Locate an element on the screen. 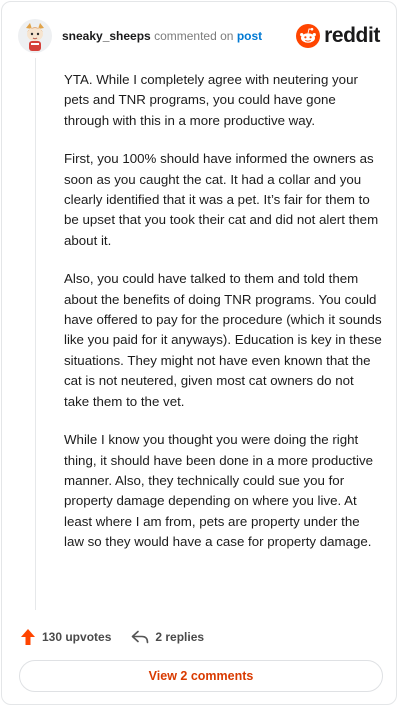 The height and width of the screenshot is (708, 400). upvote-arrow-icon is located at coordinates (28, 637).